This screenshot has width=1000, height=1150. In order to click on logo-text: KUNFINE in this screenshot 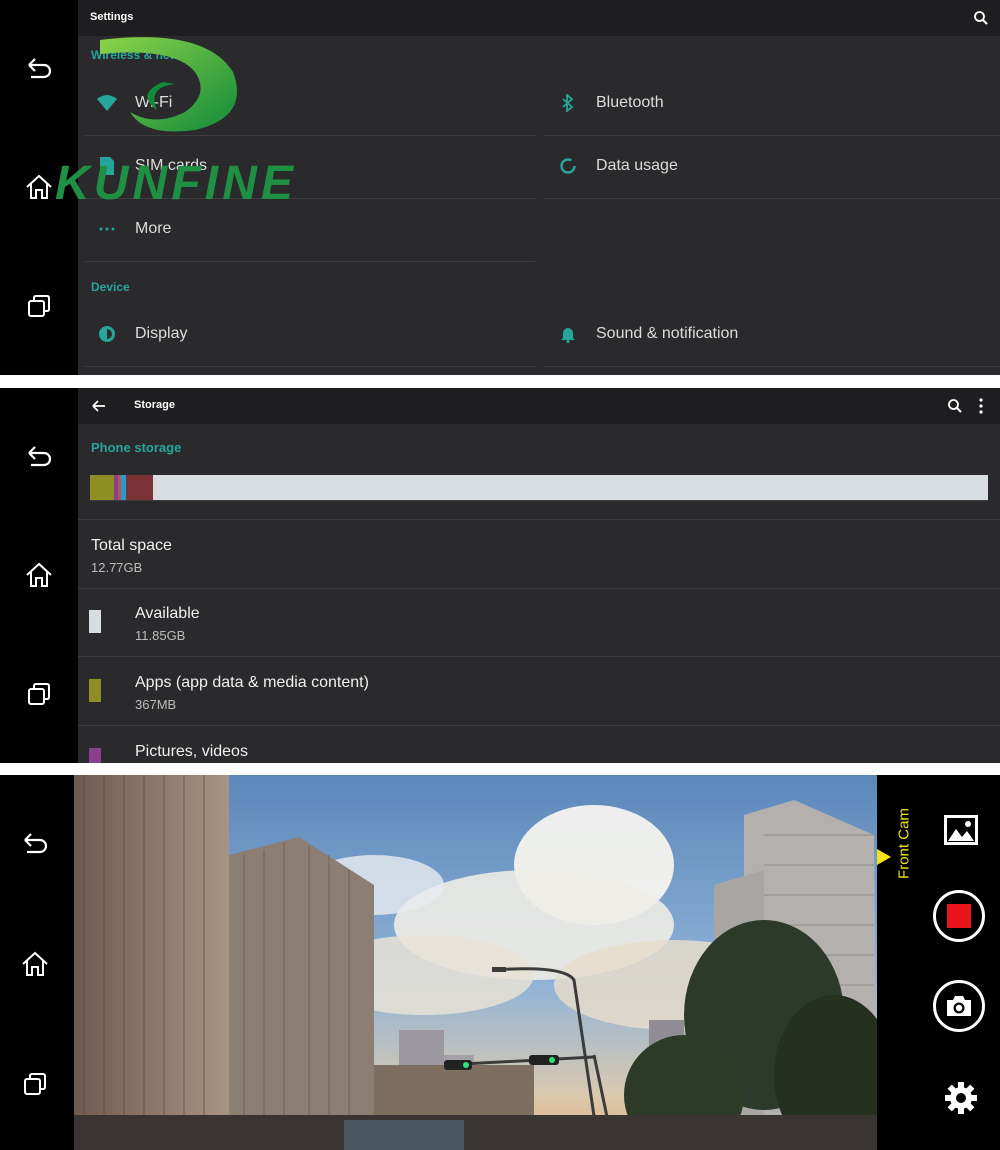, I will do `click(175, 182)`.